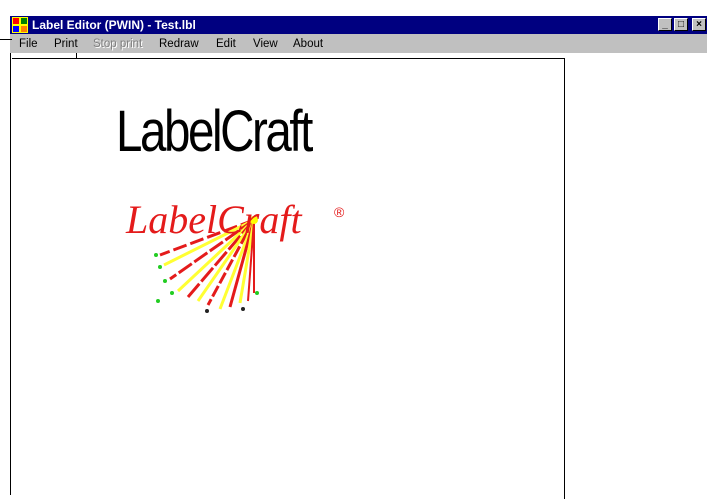 The image size is (707, 499). What do you see at coordinates (222, 132) in the screenshot?
I see `label-text-heading: LabelCraft` at bounding box center [222, 132].